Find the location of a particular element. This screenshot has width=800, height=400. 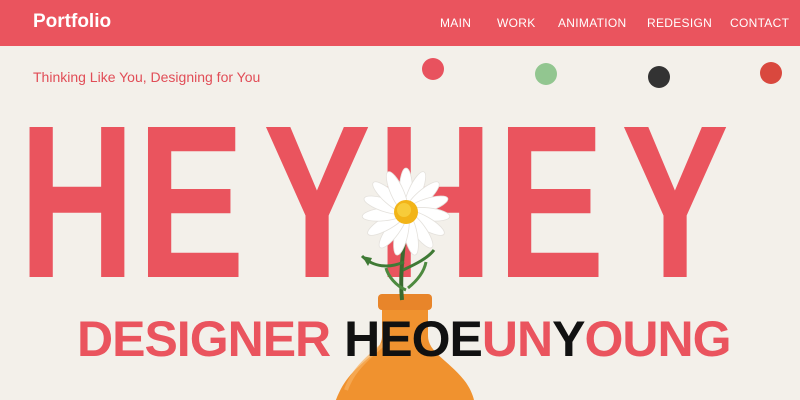

hero-subtitle: DESIGNER HE OE UN Y OUNG is located at coordinates (404, 339).